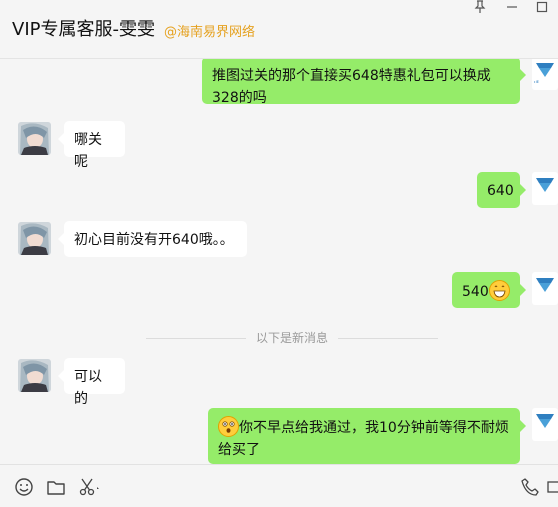 Image resolution: width=558 pixels, height=507 pixels. Describe the element at coordinates (292, 338) in the screenshot. I see `new-messages-divider: 以下是新消息` at that location.